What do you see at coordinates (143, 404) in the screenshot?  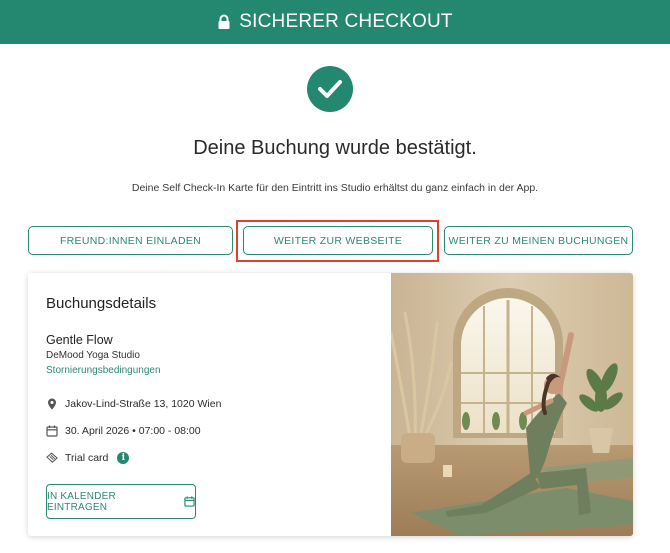 I see `address-text: Jakov-Lind-Straße 13, 1020 Wien` at bounding box center [143, 404].